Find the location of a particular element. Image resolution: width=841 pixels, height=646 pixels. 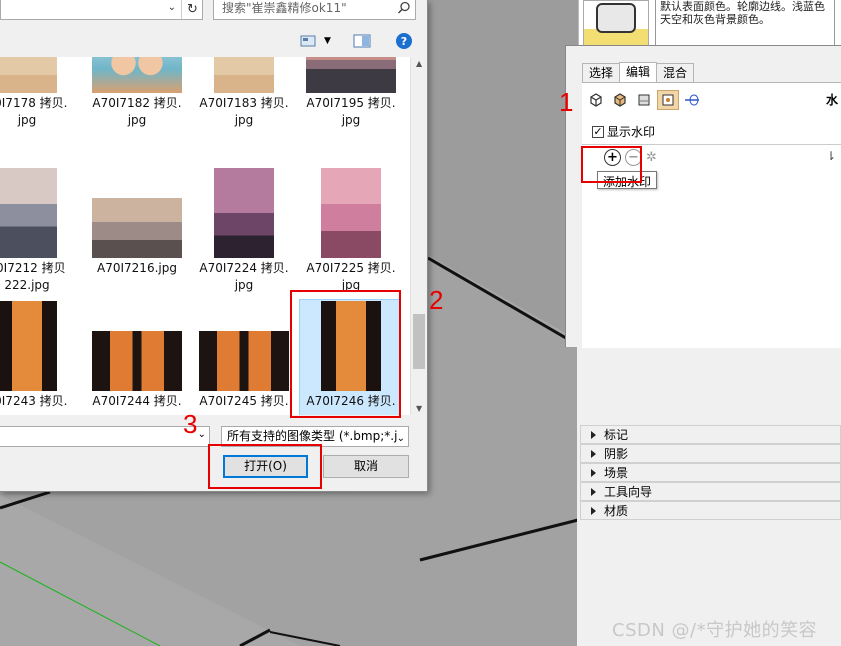

file-name: 70I7212 拷贝 is located at coordinates (33, 268).